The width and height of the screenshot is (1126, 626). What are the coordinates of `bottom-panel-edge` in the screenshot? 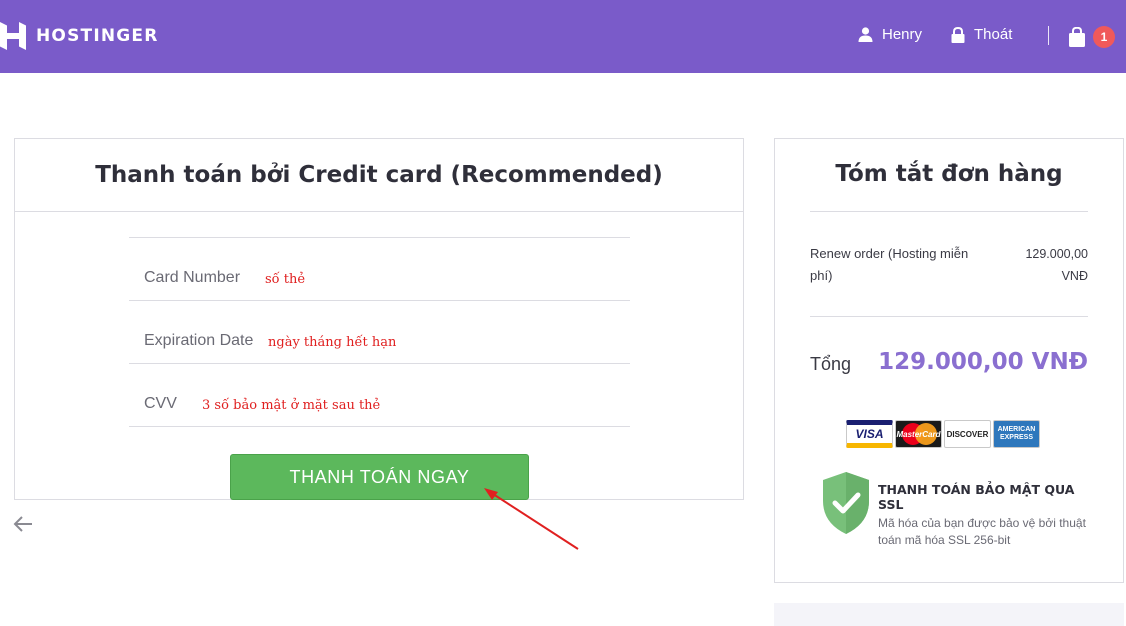 It's located at (949, 614).